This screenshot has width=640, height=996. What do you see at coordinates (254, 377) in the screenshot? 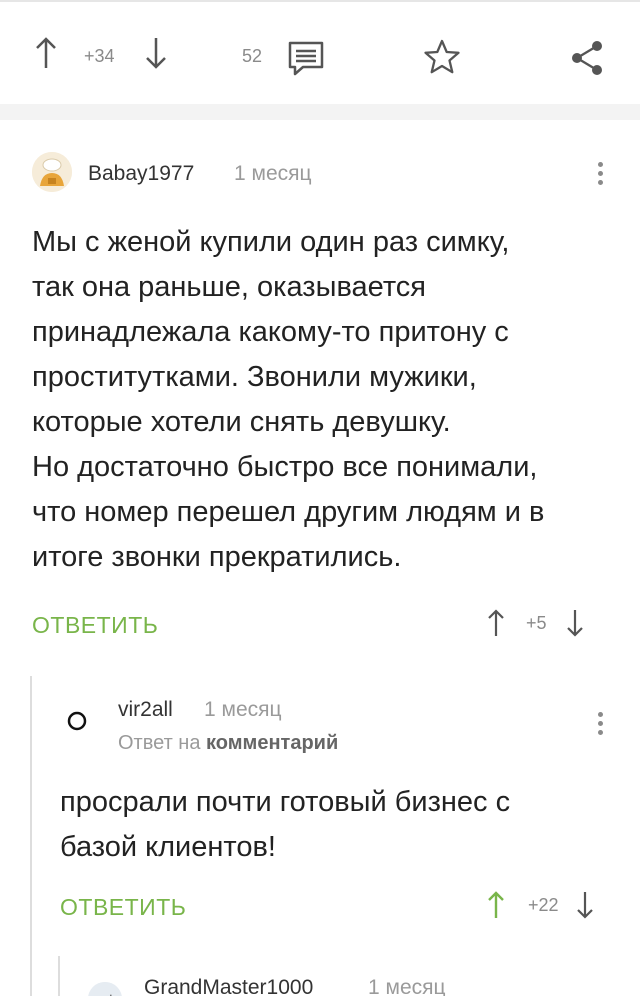
I see `comment-line: проститутками. Звонили мужики,` at bounding box center [254, 377].